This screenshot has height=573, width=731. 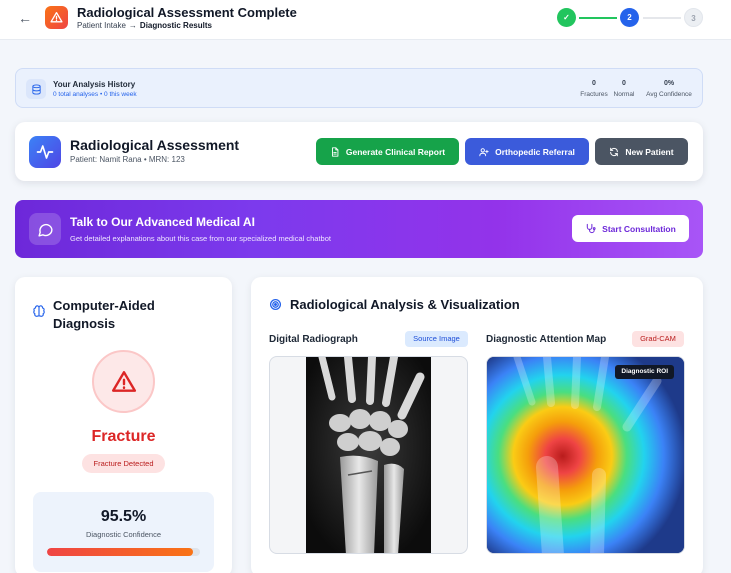 I want to click on warning-icon, so click(x=56, y=17).